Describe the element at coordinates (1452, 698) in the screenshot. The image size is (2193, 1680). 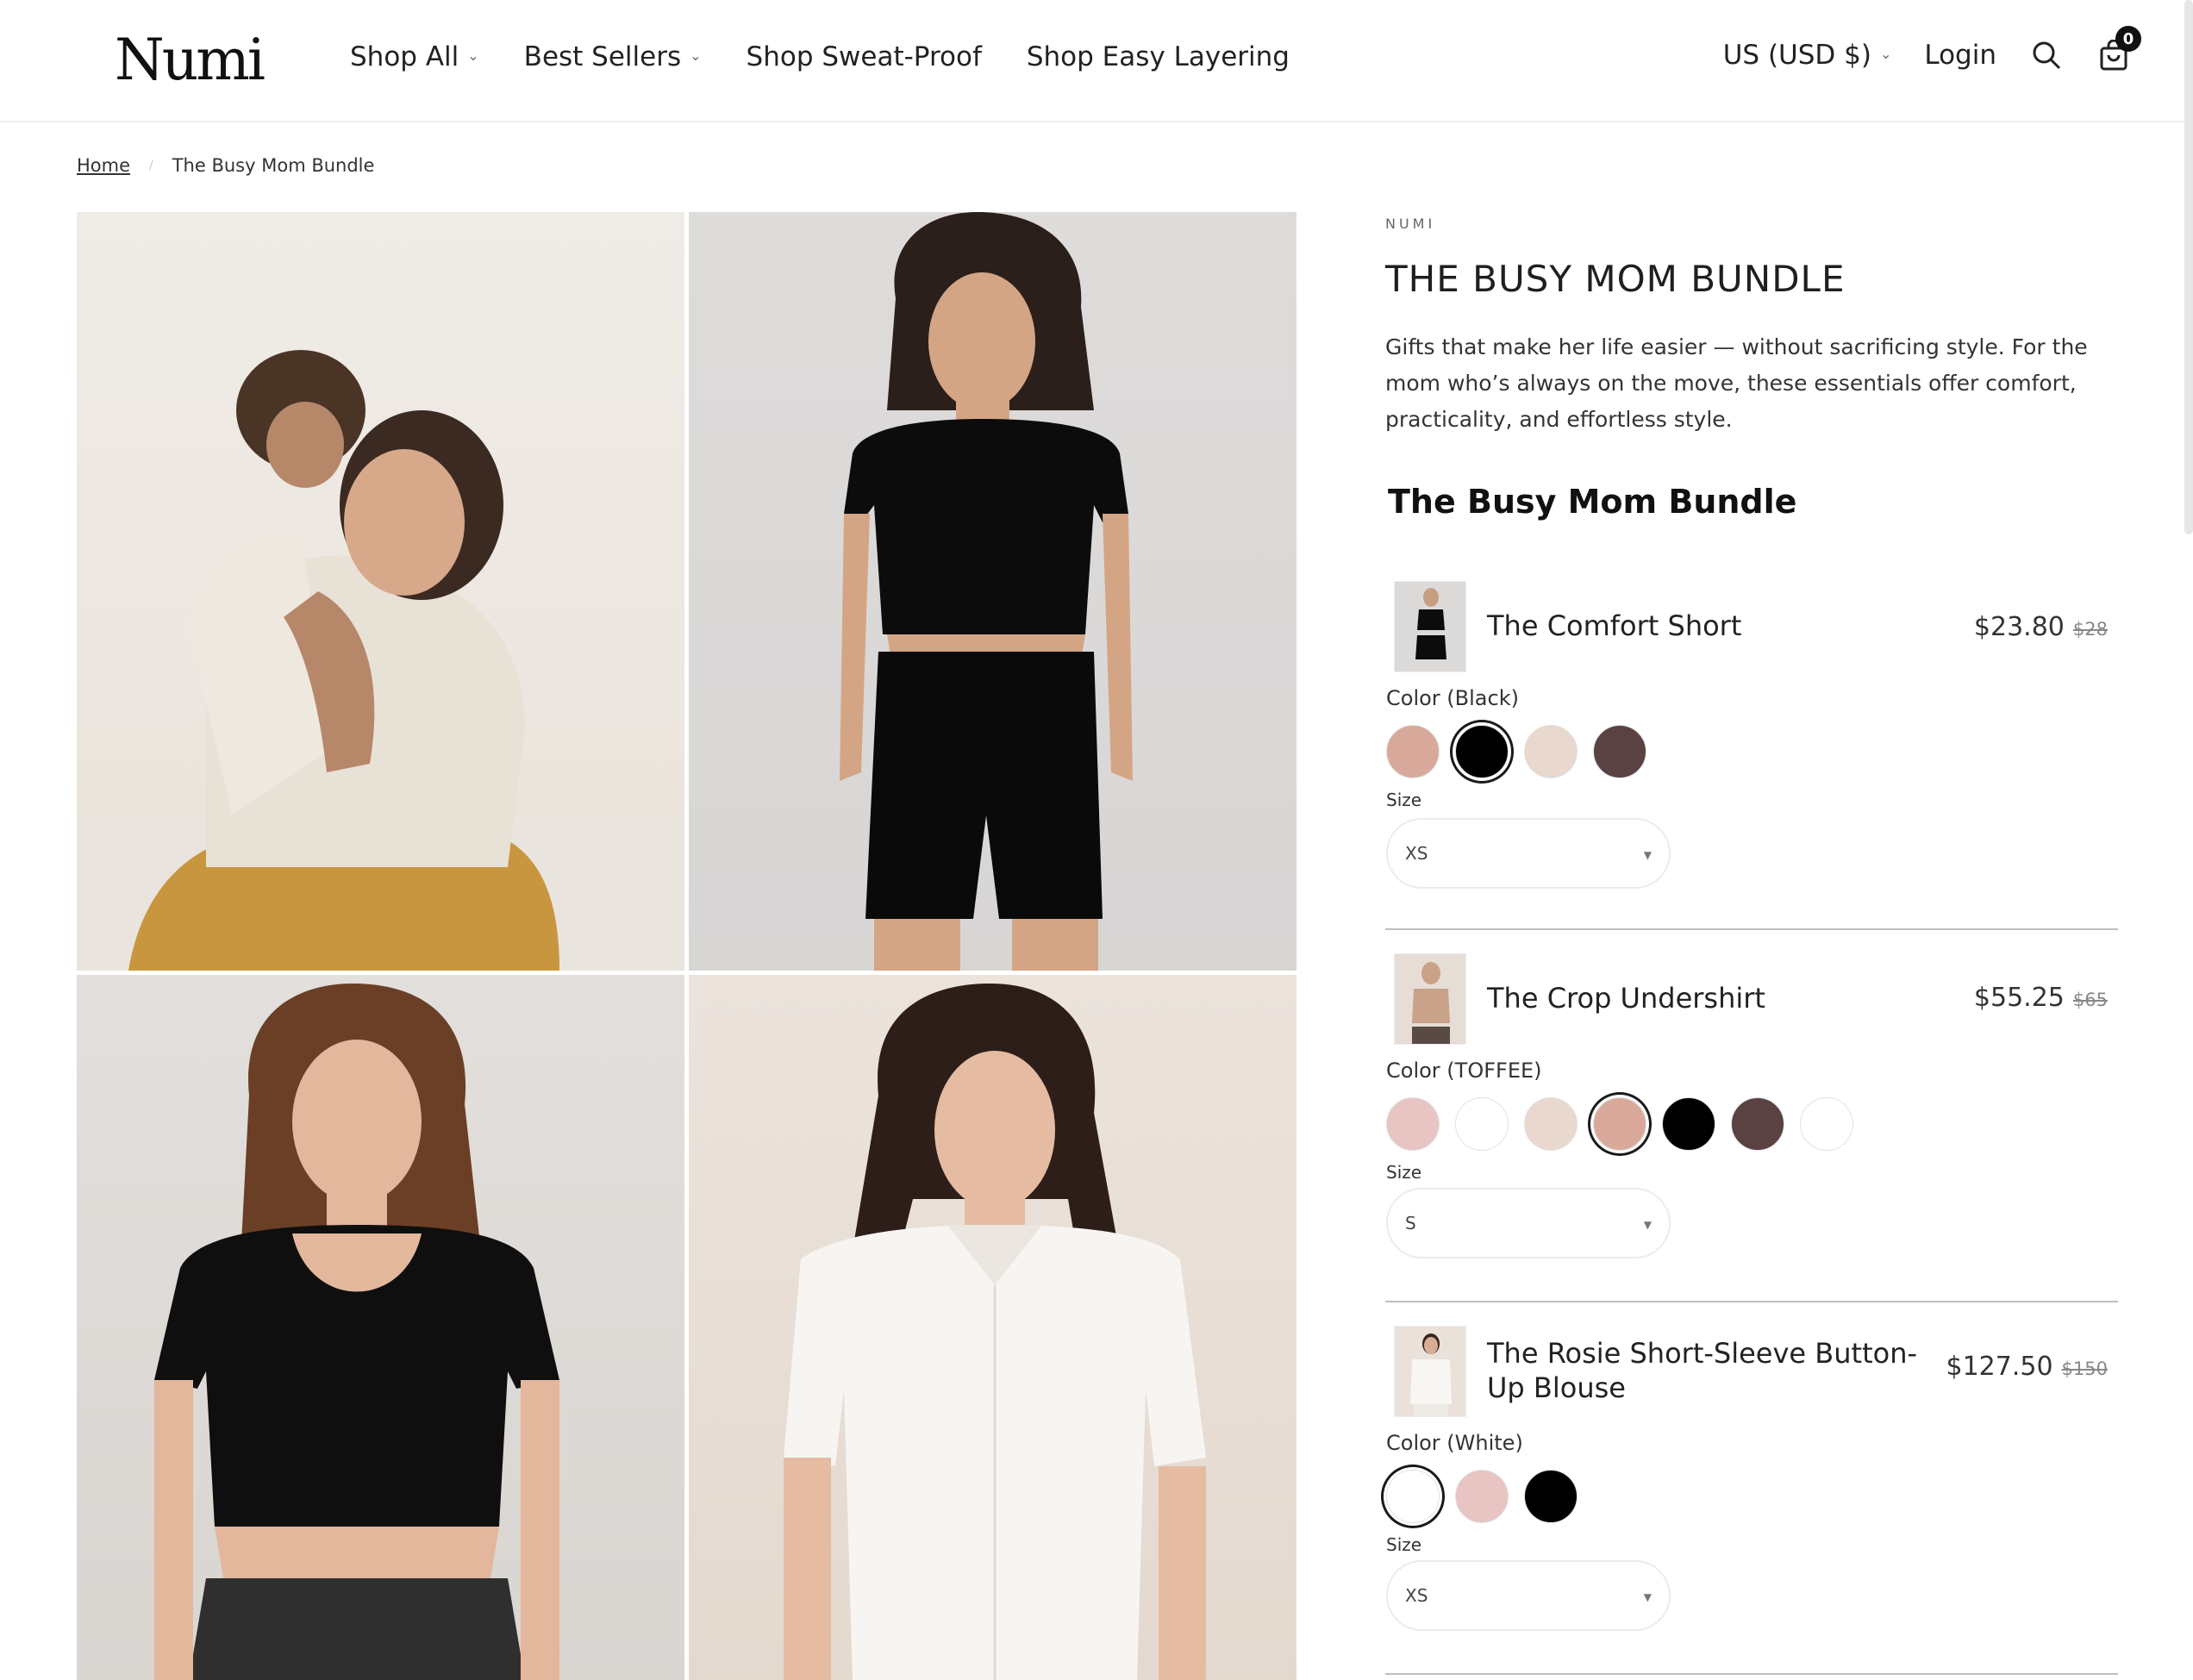
I see `color-label: Color (Black)` at that location.